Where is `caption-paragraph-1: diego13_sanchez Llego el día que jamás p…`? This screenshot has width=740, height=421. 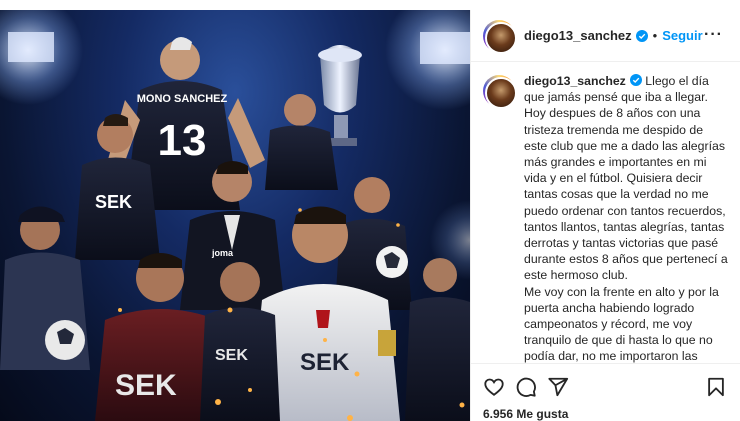
caption-paragraph-1: diego13_sanchez Llego el día que jamás p… is located at coordinates (626, 178).